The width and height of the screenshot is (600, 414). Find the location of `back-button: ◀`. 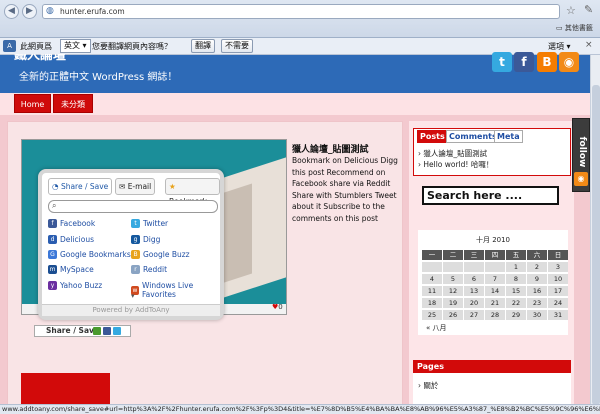

back-button: ◀ is located at coordinates (11, 11).